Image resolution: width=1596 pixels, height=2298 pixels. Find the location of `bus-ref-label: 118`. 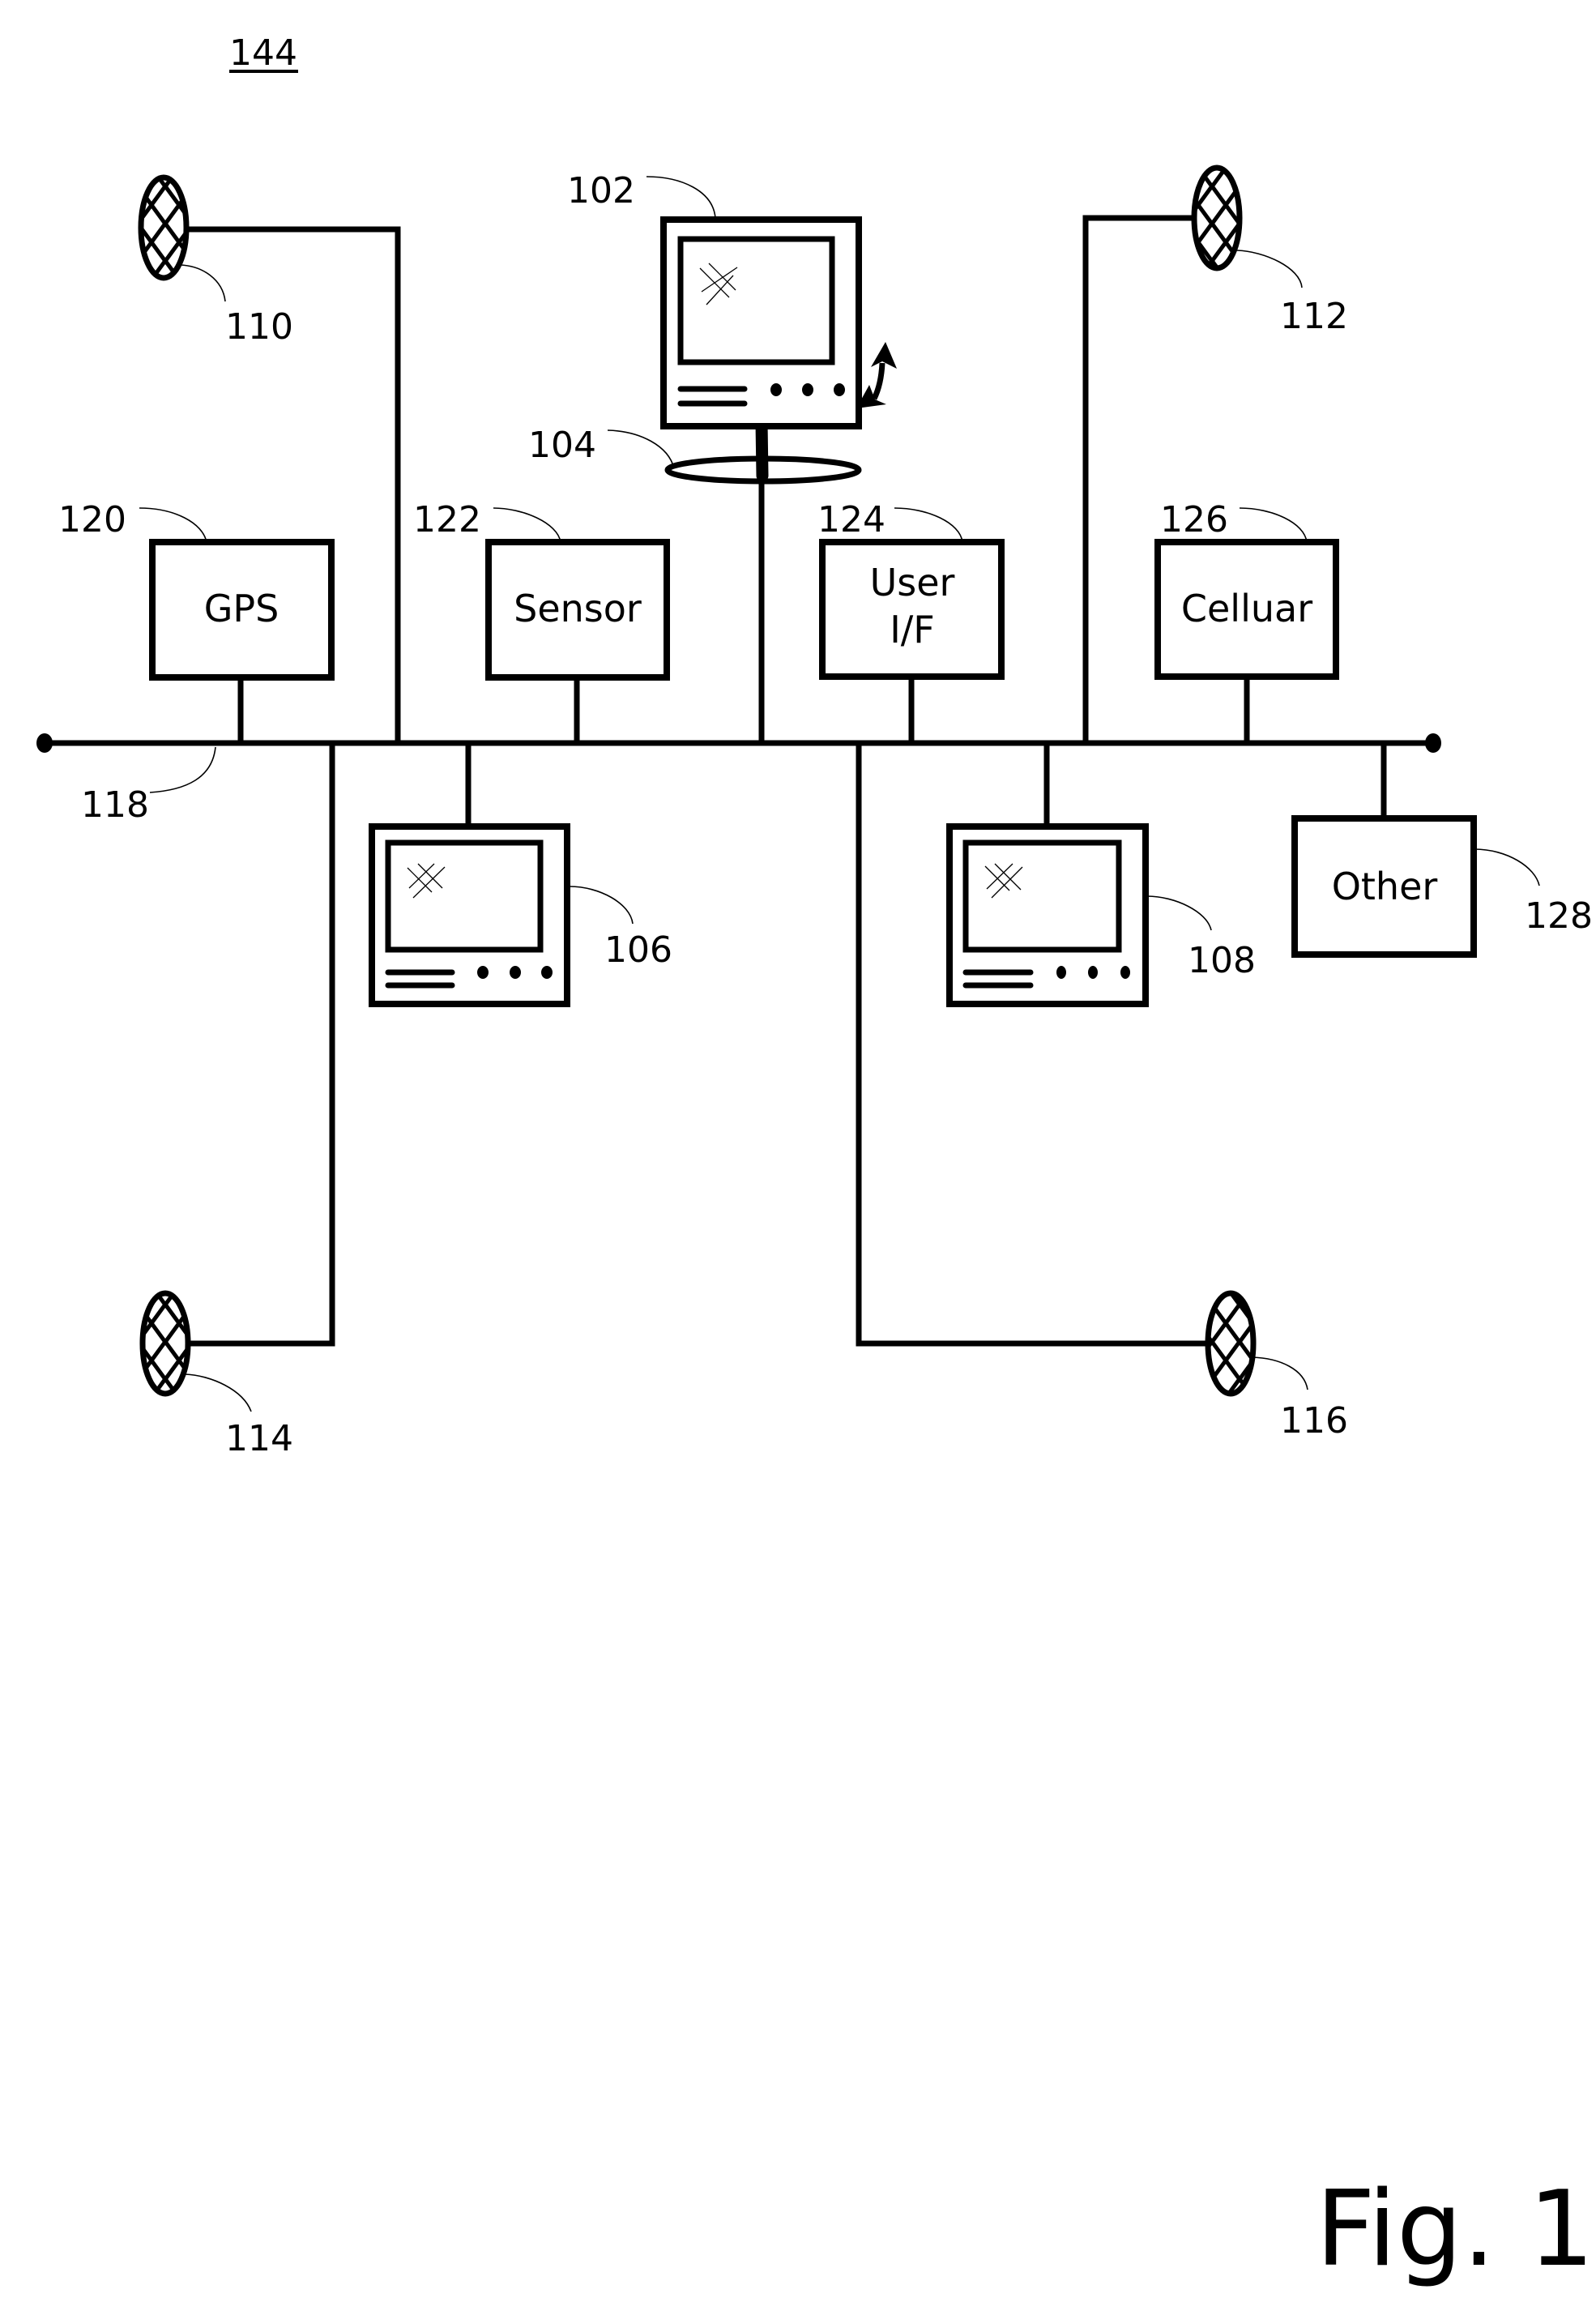

bus-ref-label: 118 is located at coordinates (115, 805).